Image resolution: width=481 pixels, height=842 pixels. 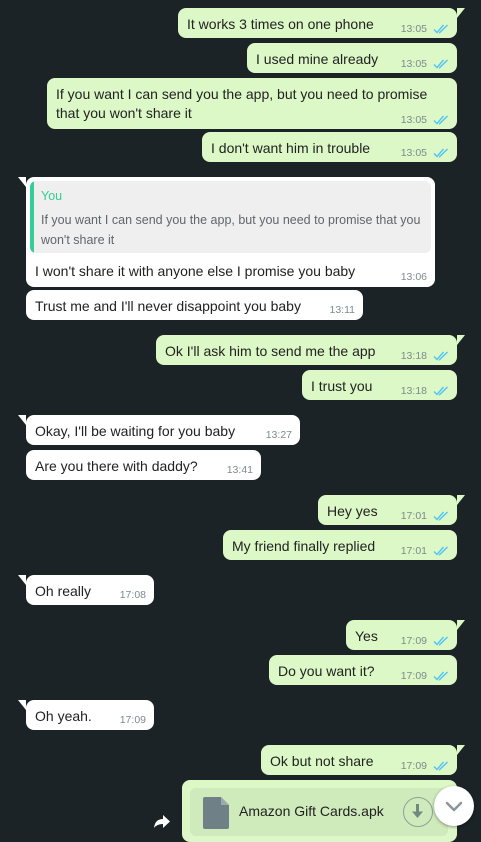 I want to click on message-out: Ok but not share 17:09, so click(x=363, y=760).